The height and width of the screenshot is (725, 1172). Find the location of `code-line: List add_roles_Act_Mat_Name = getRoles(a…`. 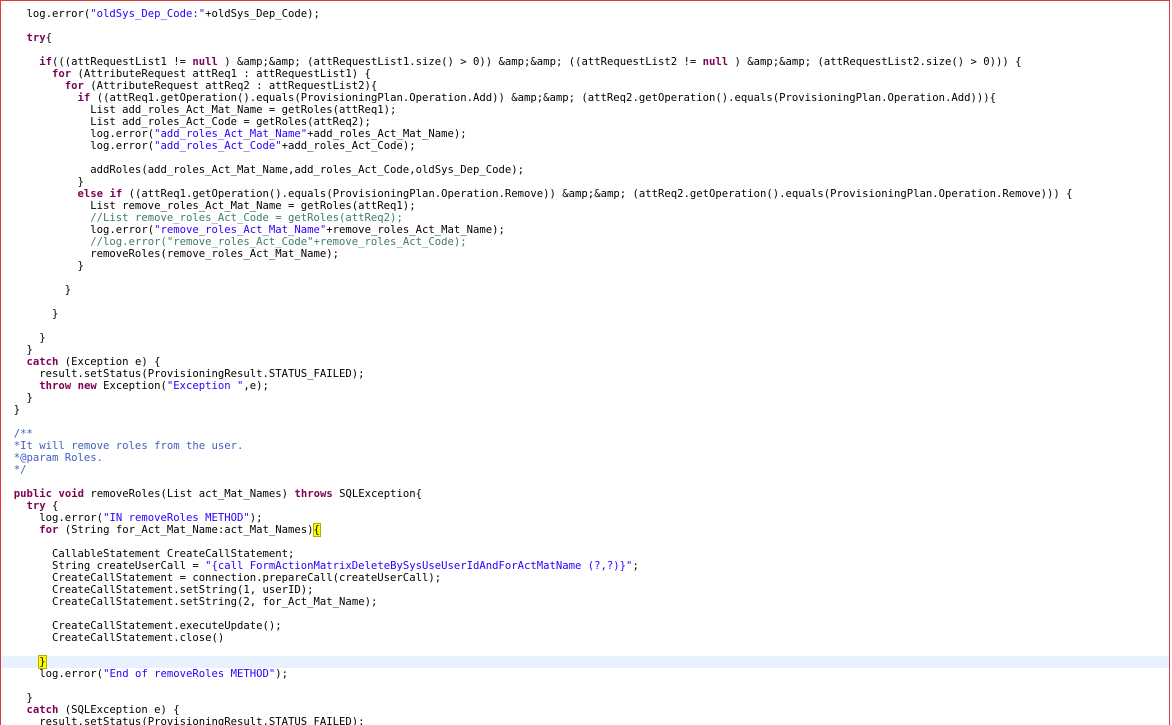

code-line: List add_roles_Act_Mat_Name = getRoles(a… is located at coordinates (199, 110).